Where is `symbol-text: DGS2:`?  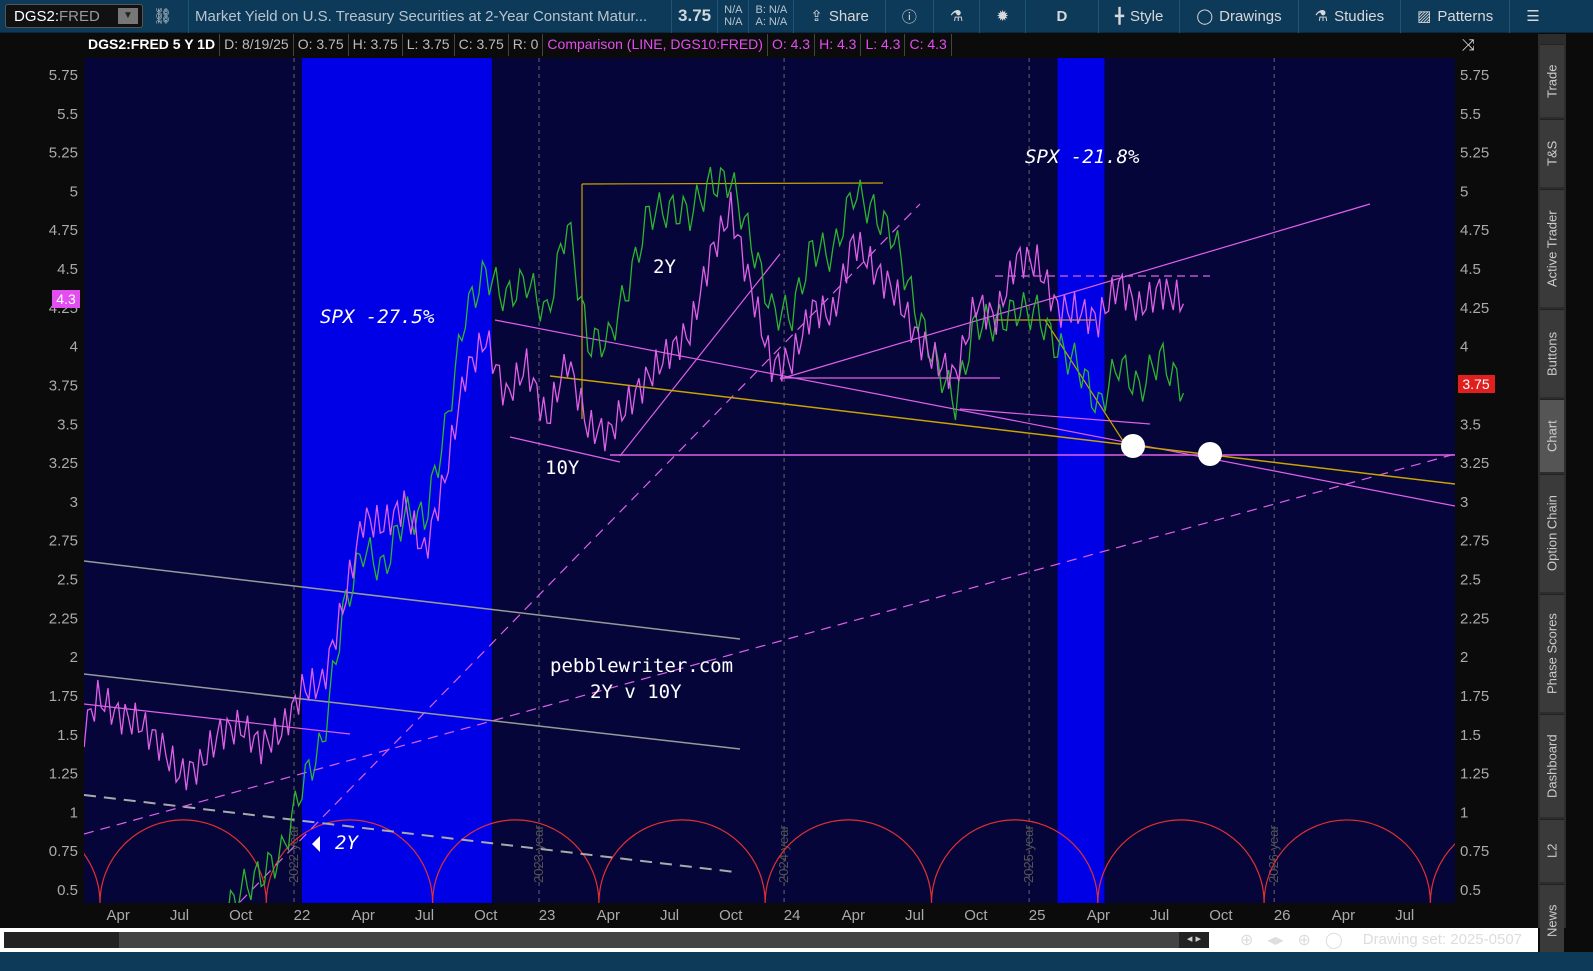
symbol-text: DGS2: is located at coordinates (37, 16).